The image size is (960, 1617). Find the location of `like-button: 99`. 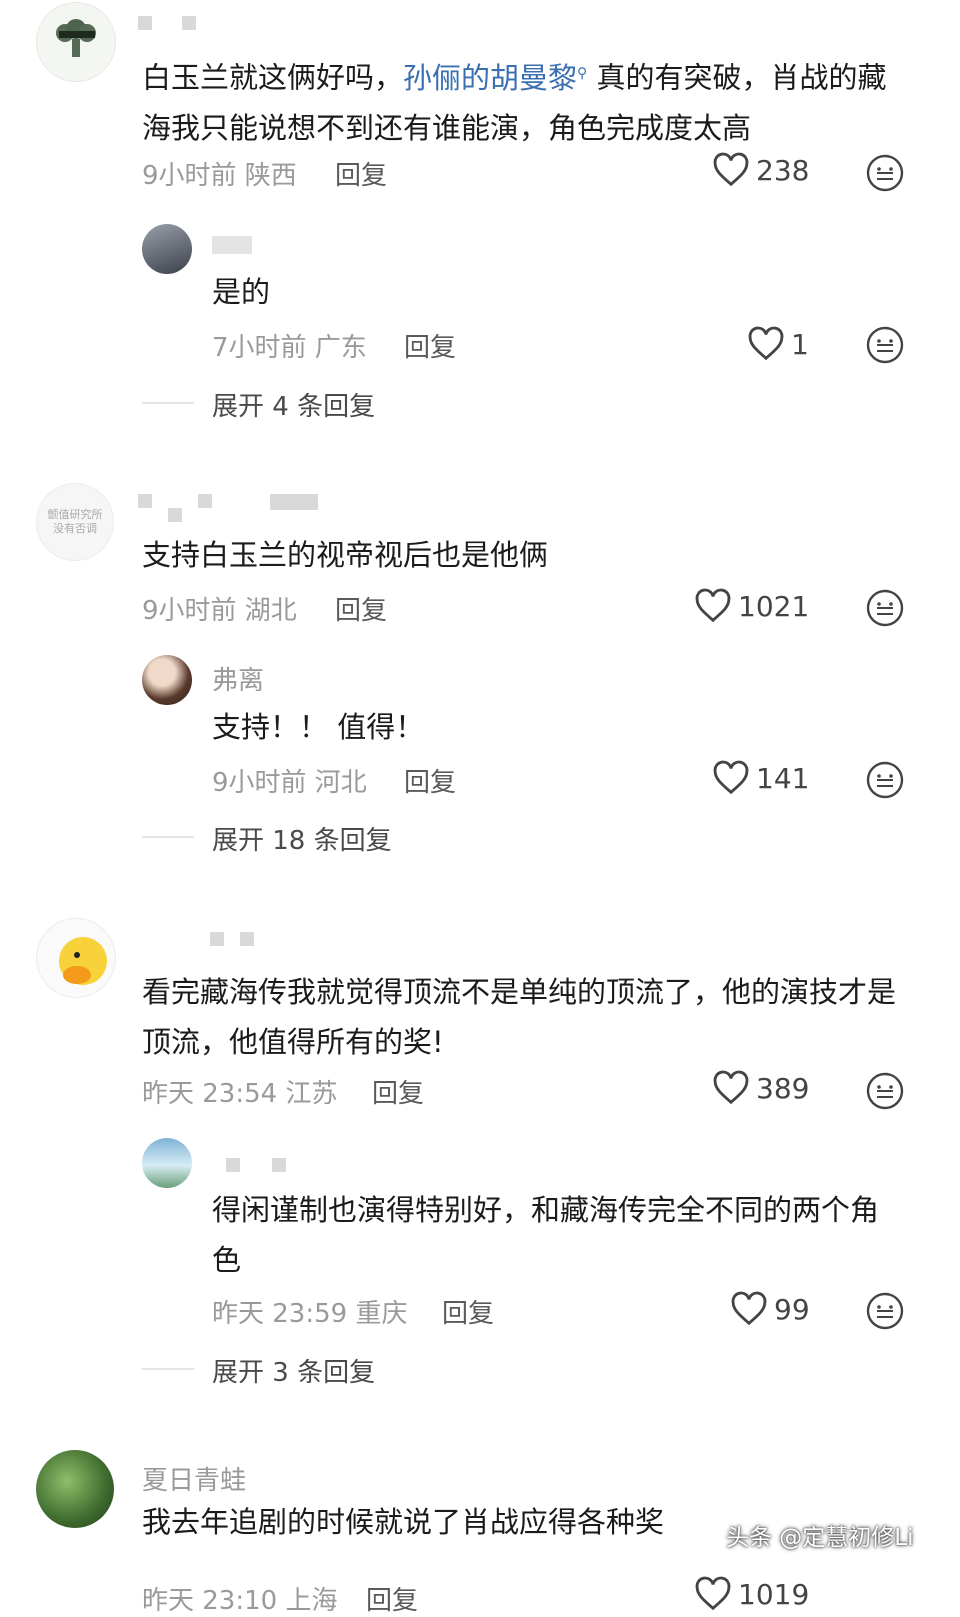

like-button: 99 is located at coordinates (770, 1309).